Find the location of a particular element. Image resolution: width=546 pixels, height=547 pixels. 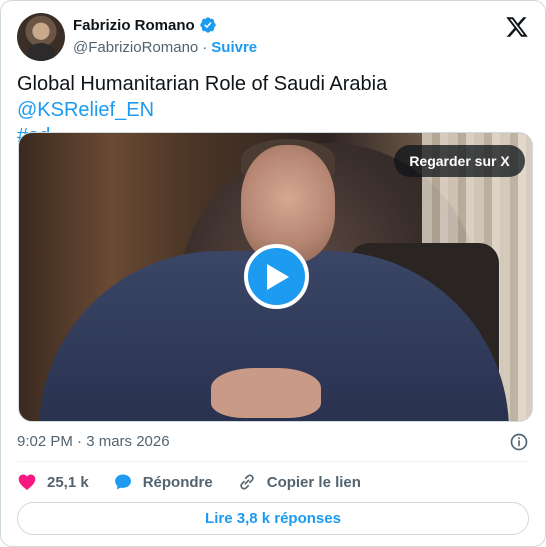

copy-link-label: Copier le lien is located at coordinates (313, 482).